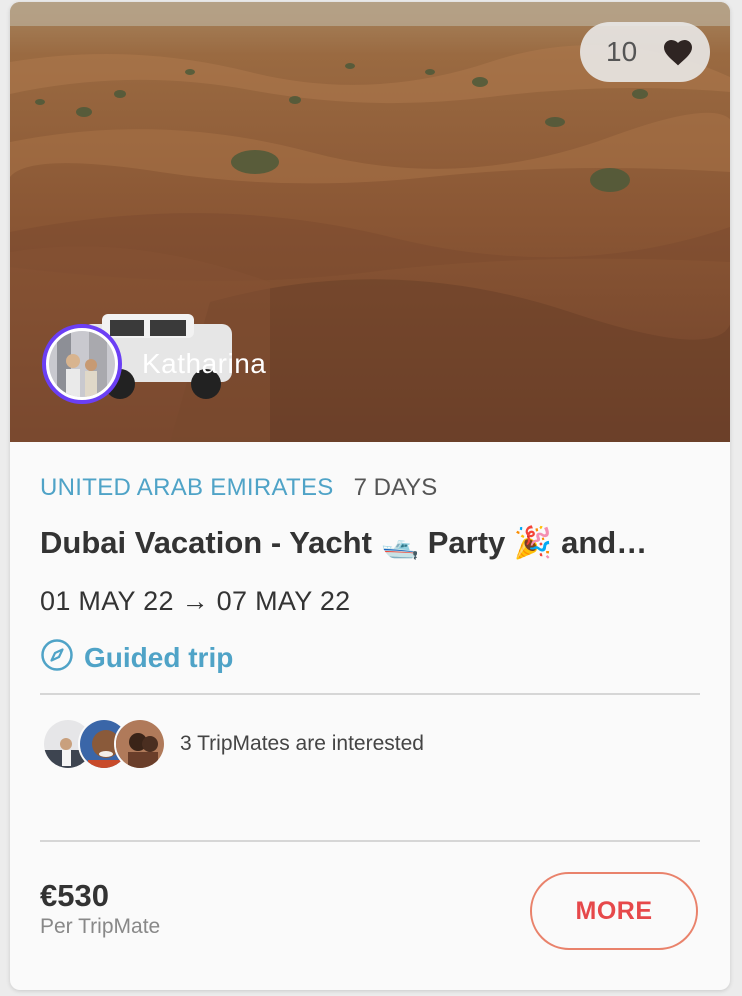  I want to click on host-avatar, so click(82, 364).